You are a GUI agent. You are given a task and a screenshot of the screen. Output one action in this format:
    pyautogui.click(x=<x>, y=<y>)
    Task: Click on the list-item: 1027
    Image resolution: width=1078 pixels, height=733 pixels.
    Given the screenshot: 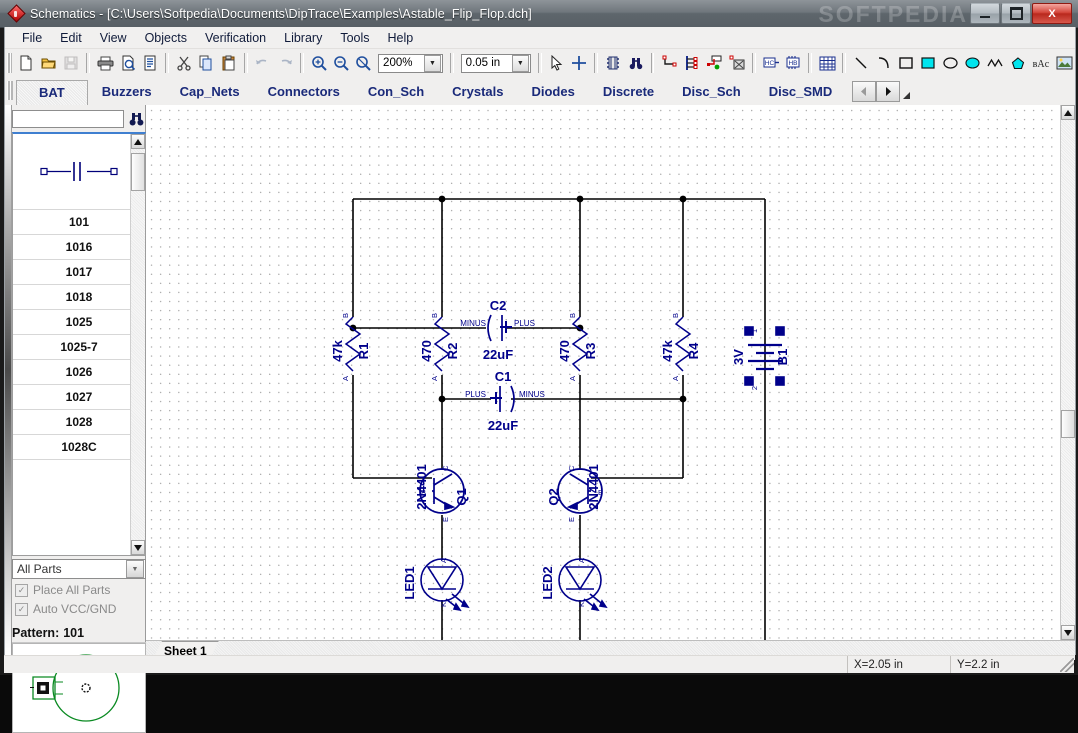 What is the action you would take?
    pyautogui.click(x=79, y=397)
    